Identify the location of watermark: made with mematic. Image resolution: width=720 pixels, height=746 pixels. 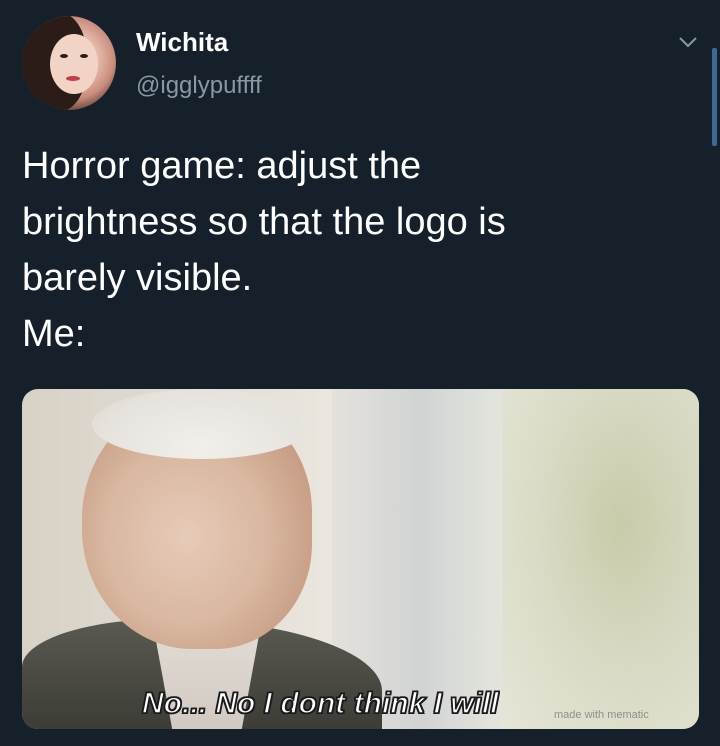
(601, 715).